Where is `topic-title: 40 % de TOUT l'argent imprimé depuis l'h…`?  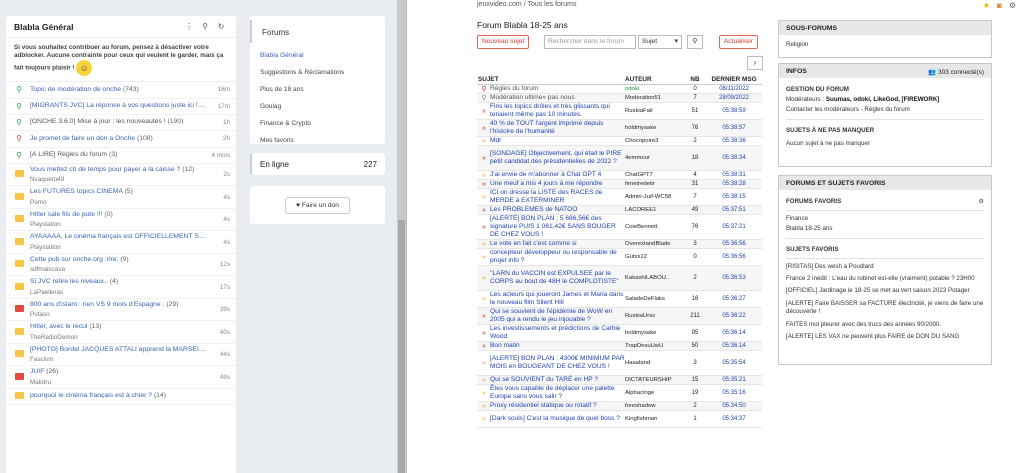 topic-title: 40 % de TOUT l'argent imprimé depuis l'h… is located at coordinates (557, 128).